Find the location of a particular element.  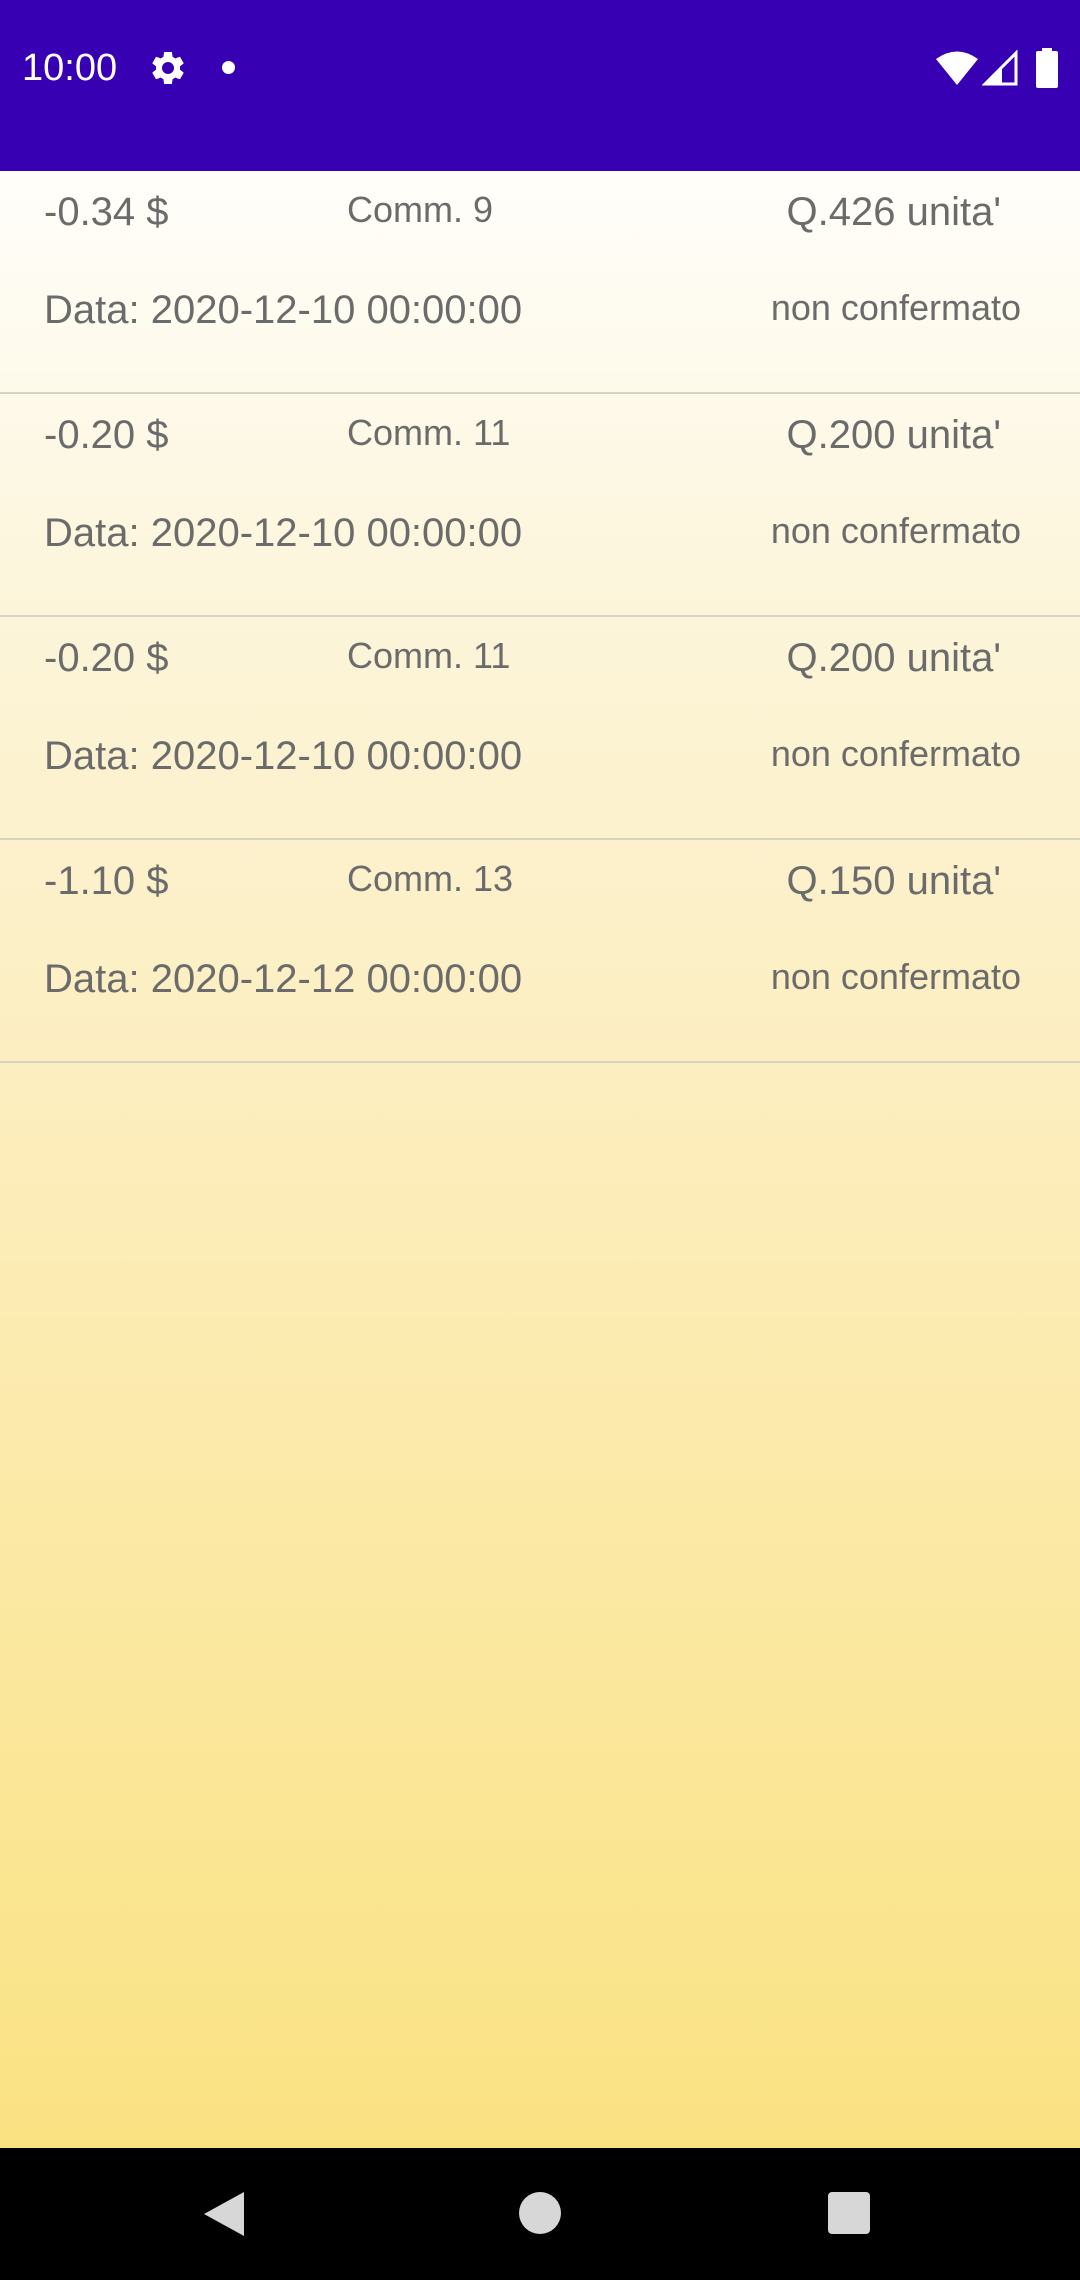

order-date: Data: 2020-12-12 00:00:00 is located at coordinates (283, 979).